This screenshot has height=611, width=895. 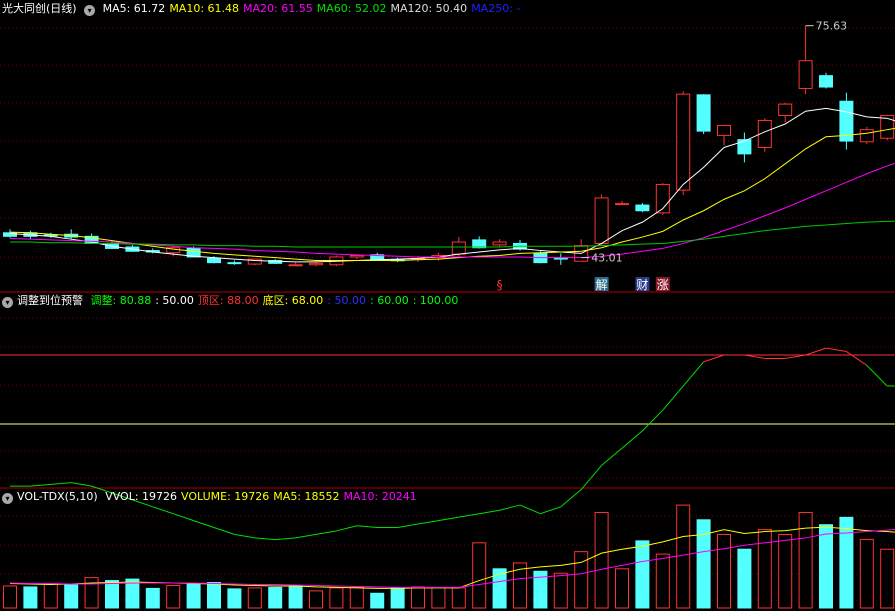 I want to click on event-marker: 财, so click(x=642, y=284).